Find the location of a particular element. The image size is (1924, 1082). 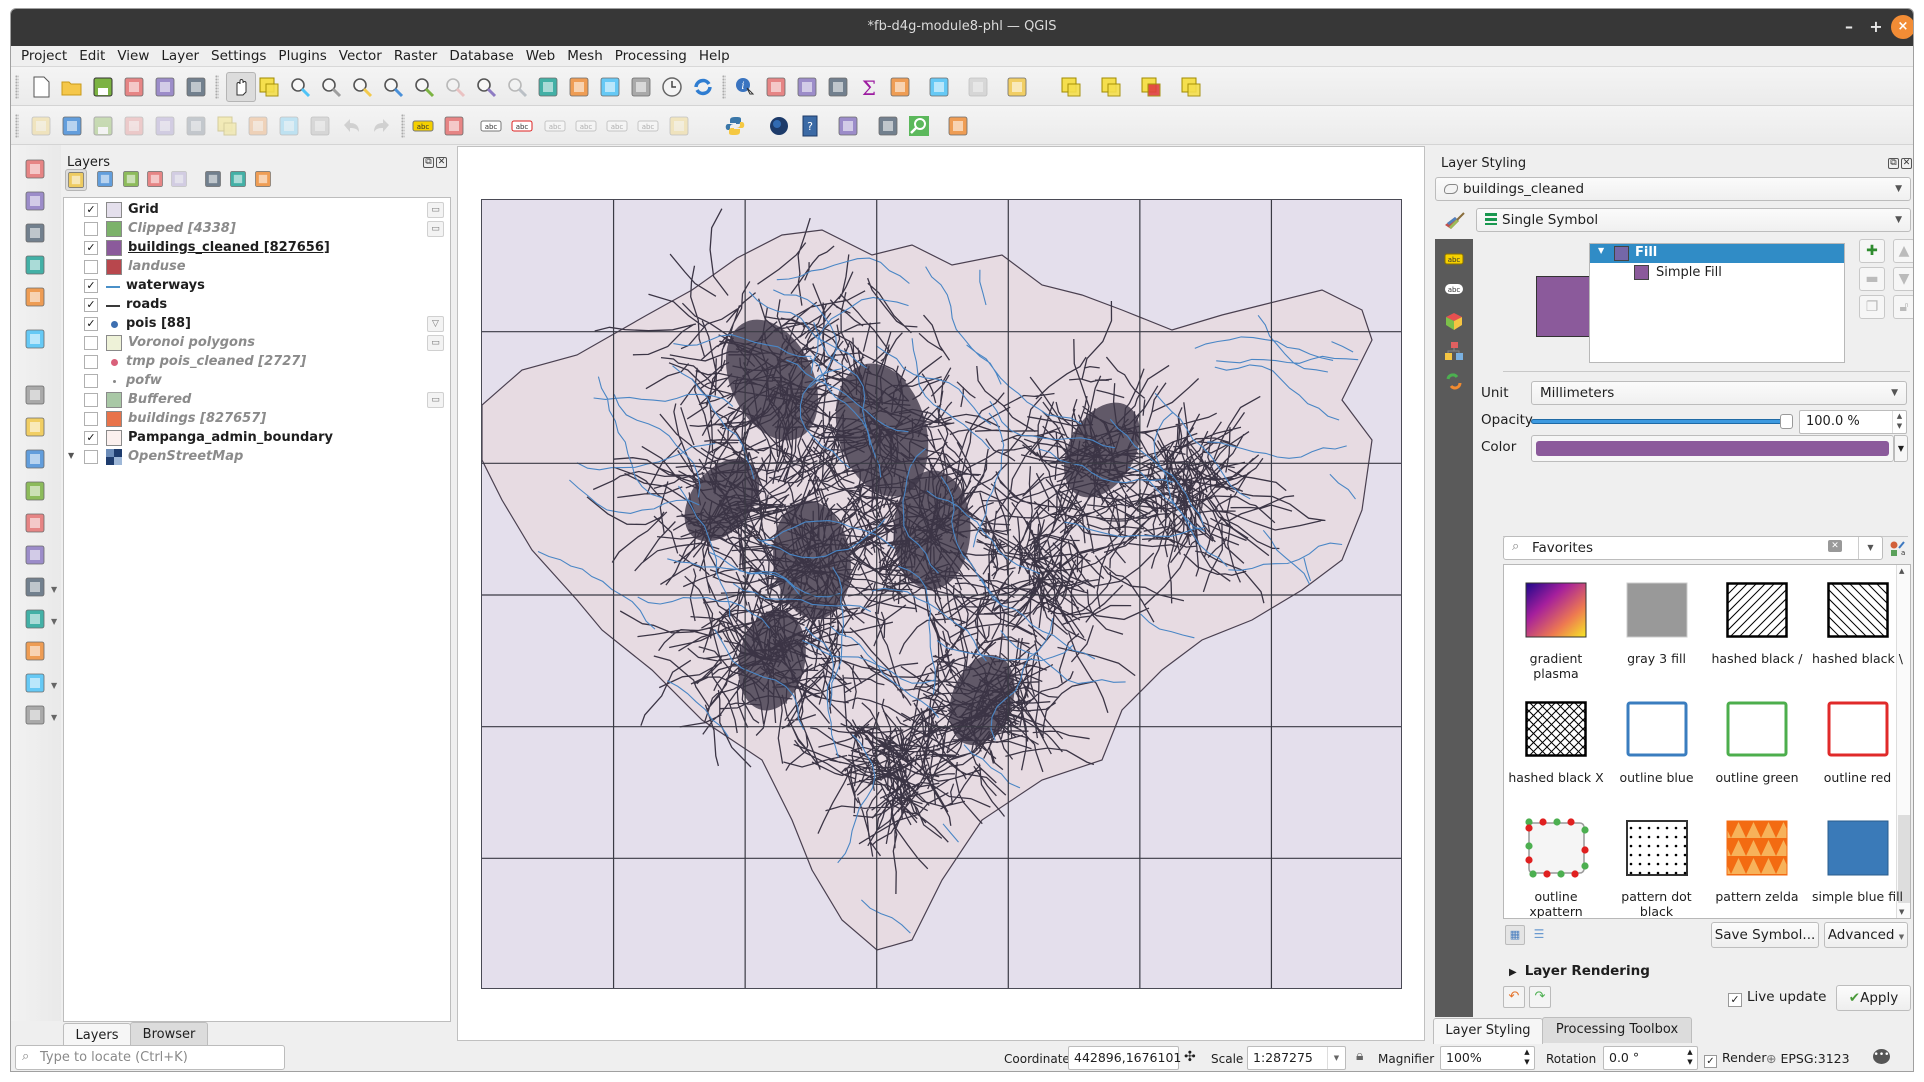

color-menu-button: ▼ is located at coordinates (1901, 448).